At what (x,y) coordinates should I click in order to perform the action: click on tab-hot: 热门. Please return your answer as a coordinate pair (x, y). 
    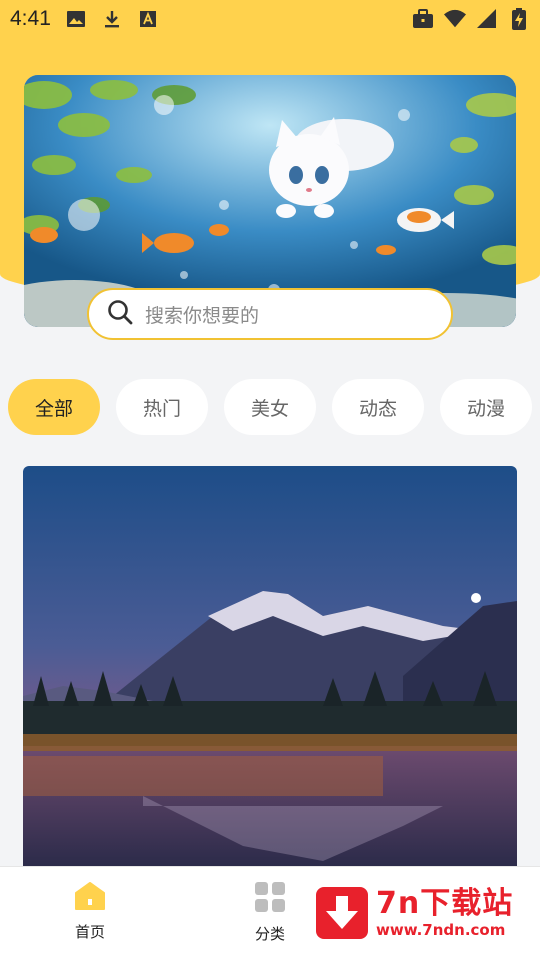
    Looking at the image, I should click on (162, 407).